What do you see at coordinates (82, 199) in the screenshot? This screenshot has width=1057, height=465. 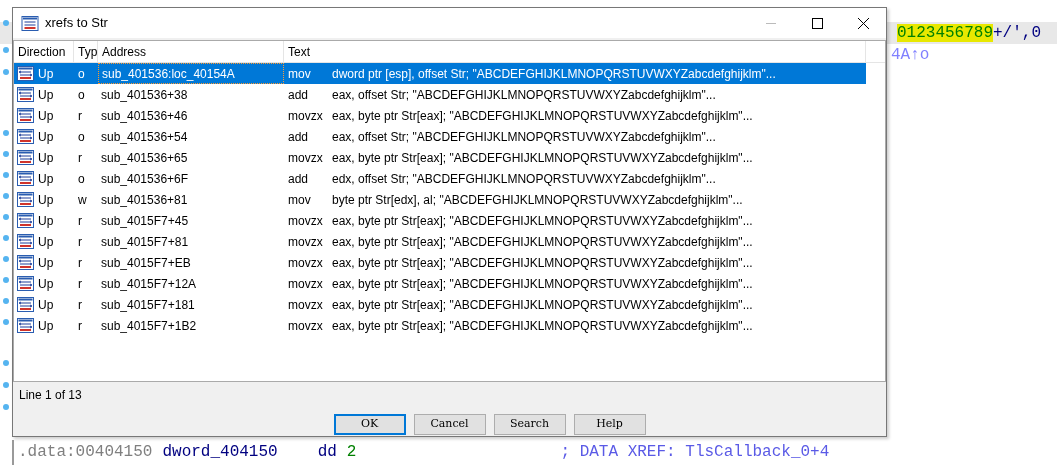 I see `type-text: w` at bounding box center [82, 199].